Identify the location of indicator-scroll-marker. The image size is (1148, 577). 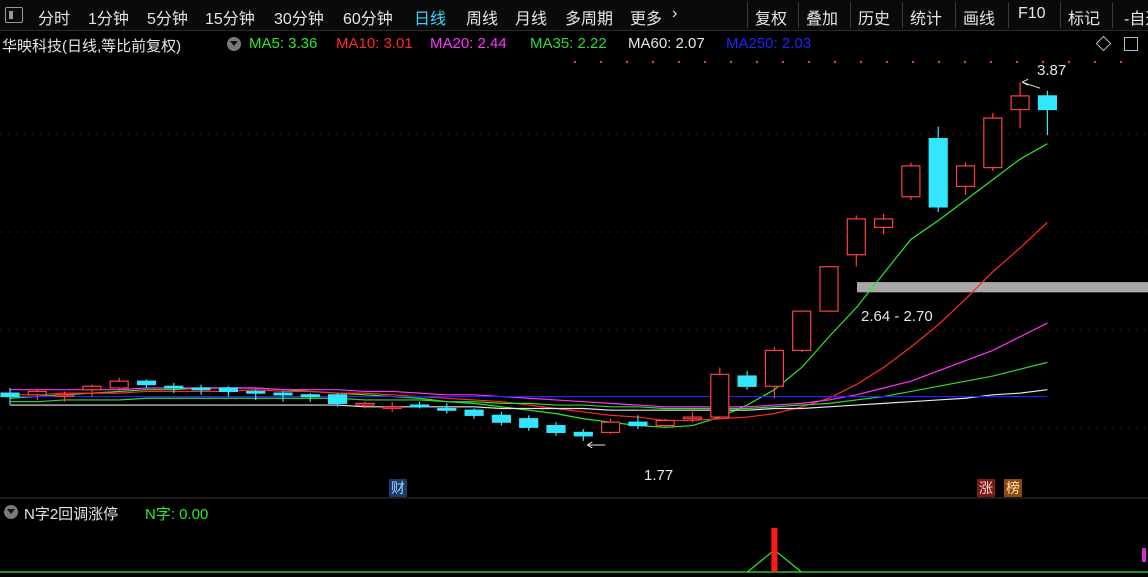
(1144, 555).